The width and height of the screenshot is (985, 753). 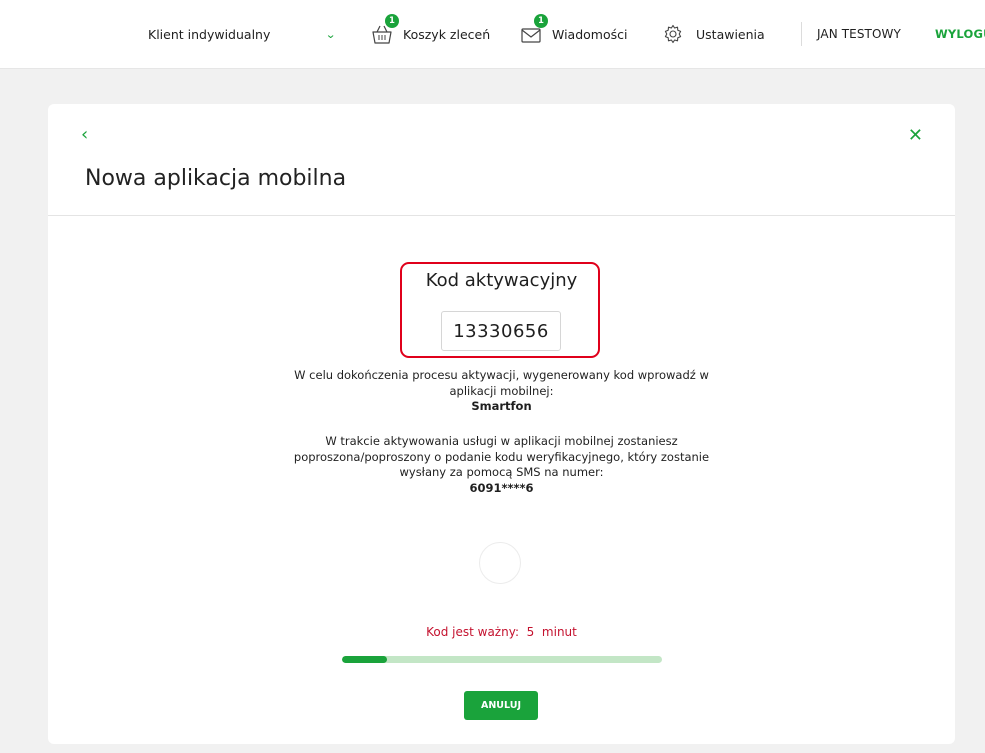 What do you see at coordinates (541, 21) in the screenshot?
I see `messages-badge: 1` at bounding box center [541, 21].